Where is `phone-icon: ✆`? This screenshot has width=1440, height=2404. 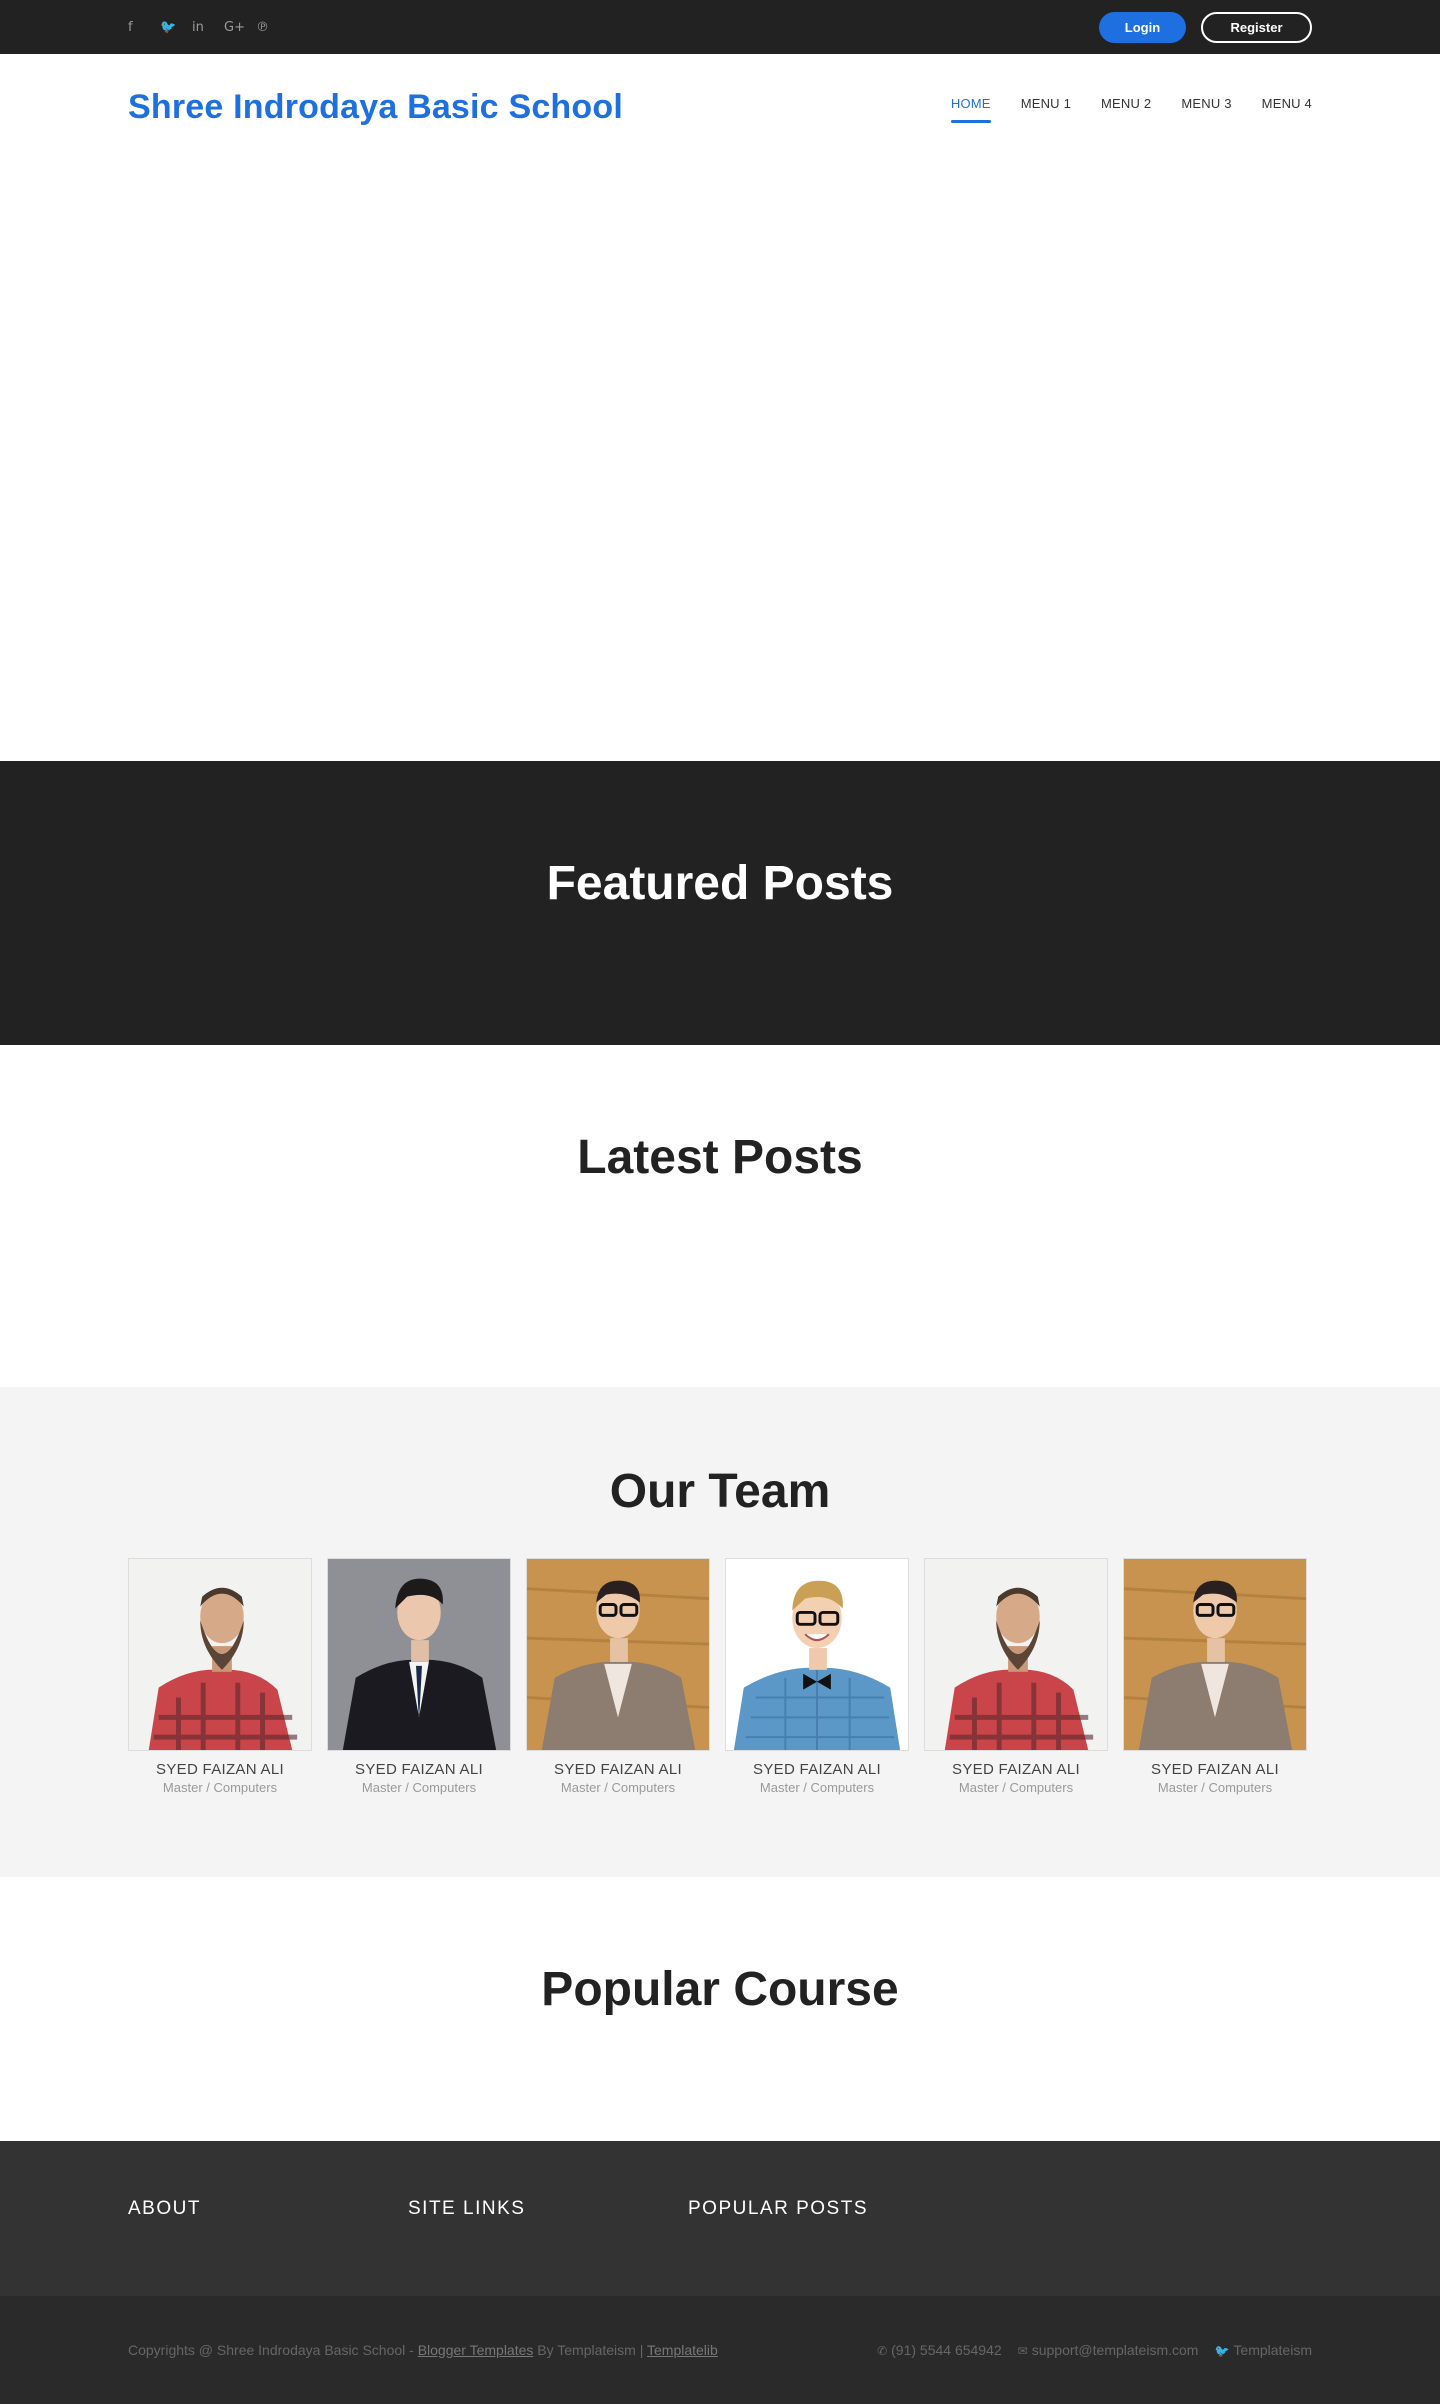 phone-icon: ✆ is located at coordinates (882, 2351).